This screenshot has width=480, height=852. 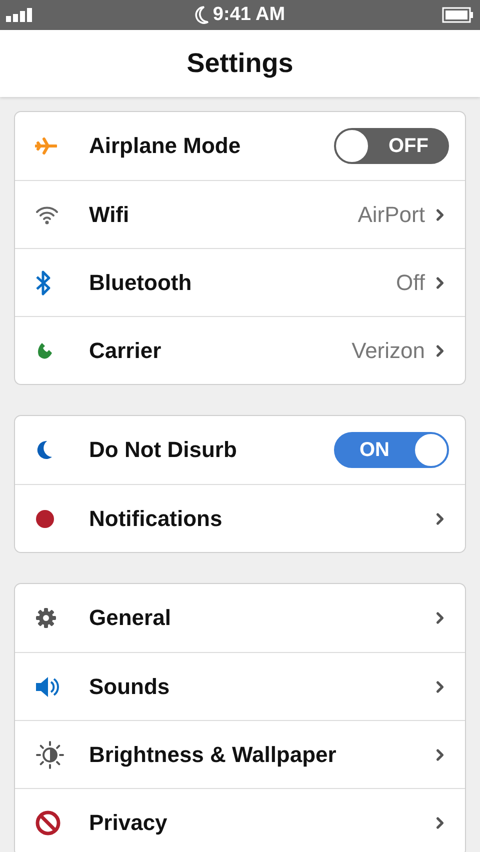 What do you see at coordinates (46, 618) in the screenshot?
I see `gear-icon` at bounding box center [46, 618].